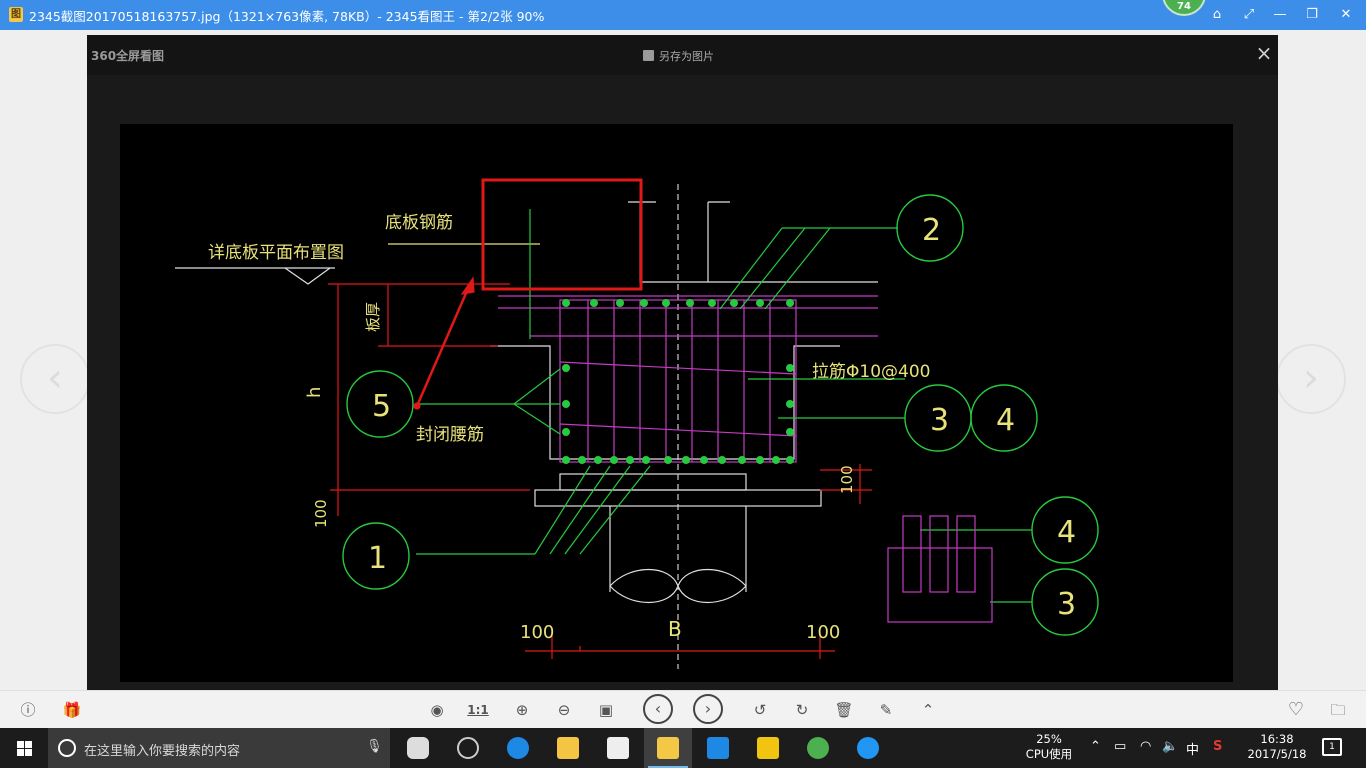  Describe the element at coordinates (314, 392) in the screenshot. I see `label-height: h` at that location.